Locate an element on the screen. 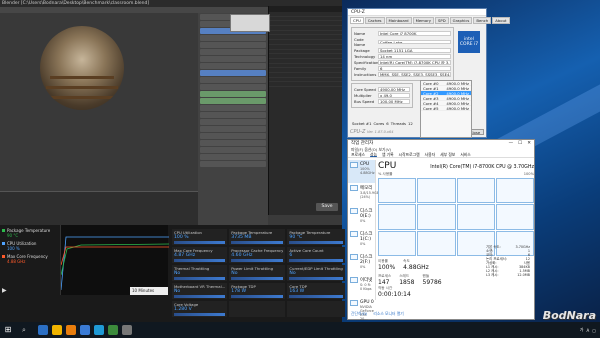 The image size is (600, 338). notification-icon: ▢ is located at coordinates (594, 330).